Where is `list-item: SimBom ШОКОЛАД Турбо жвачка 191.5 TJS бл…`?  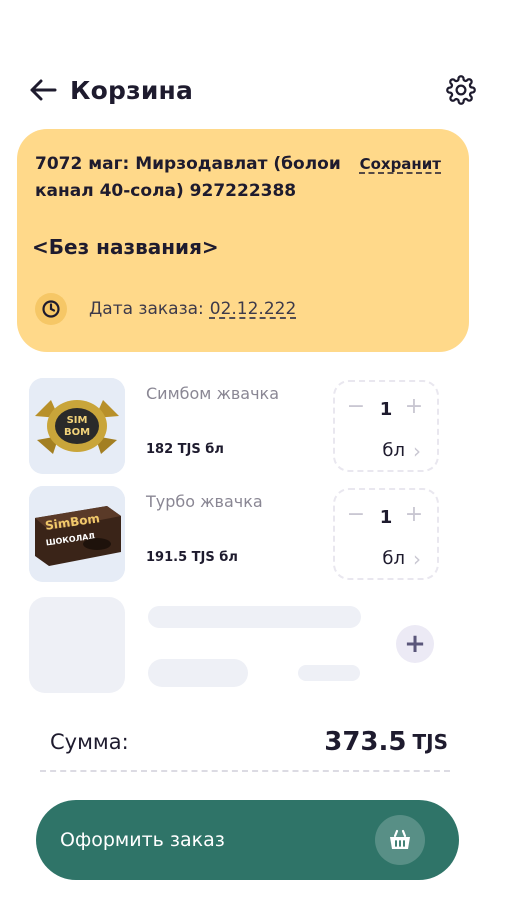
list-item: SimBom ШОКОЛАД Турбо жвачка 191.5 TJS бл… is located at coordinates (239, 534).